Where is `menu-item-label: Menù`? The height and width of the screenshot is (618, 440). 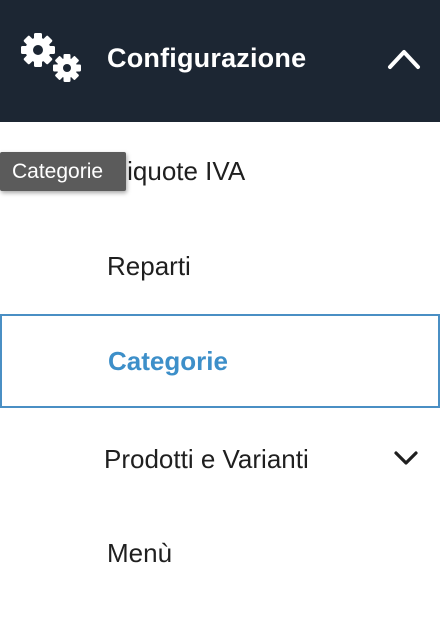 menu-item-label: Menù is located at coordinates (140, 553).